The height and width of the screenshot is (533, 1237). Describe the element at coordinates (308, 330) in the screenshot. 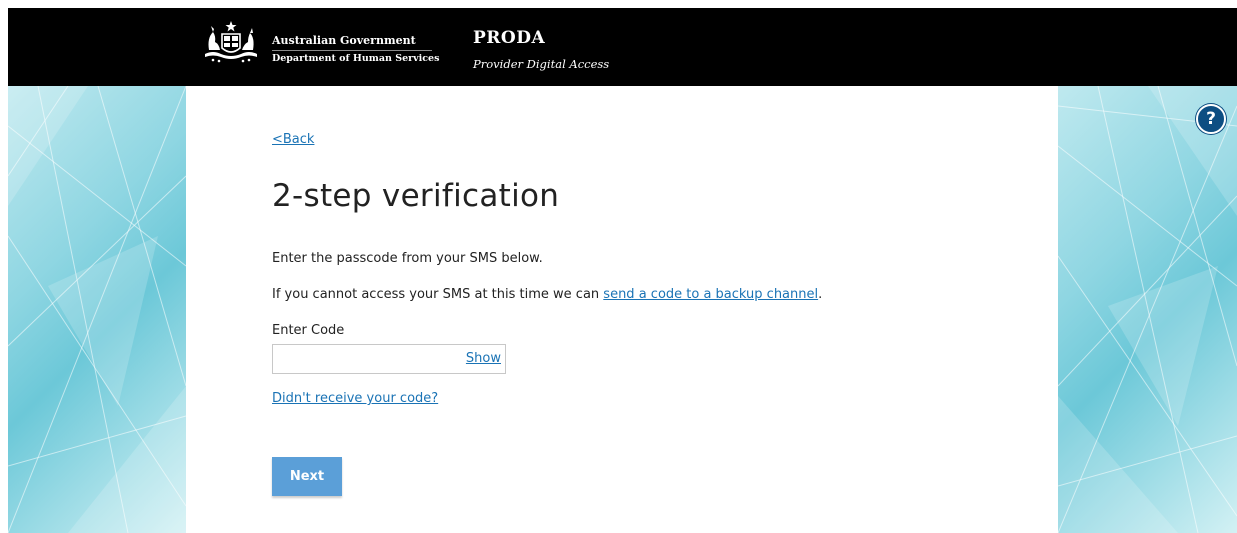

I see `code-field-label: Enter Code` at that location.